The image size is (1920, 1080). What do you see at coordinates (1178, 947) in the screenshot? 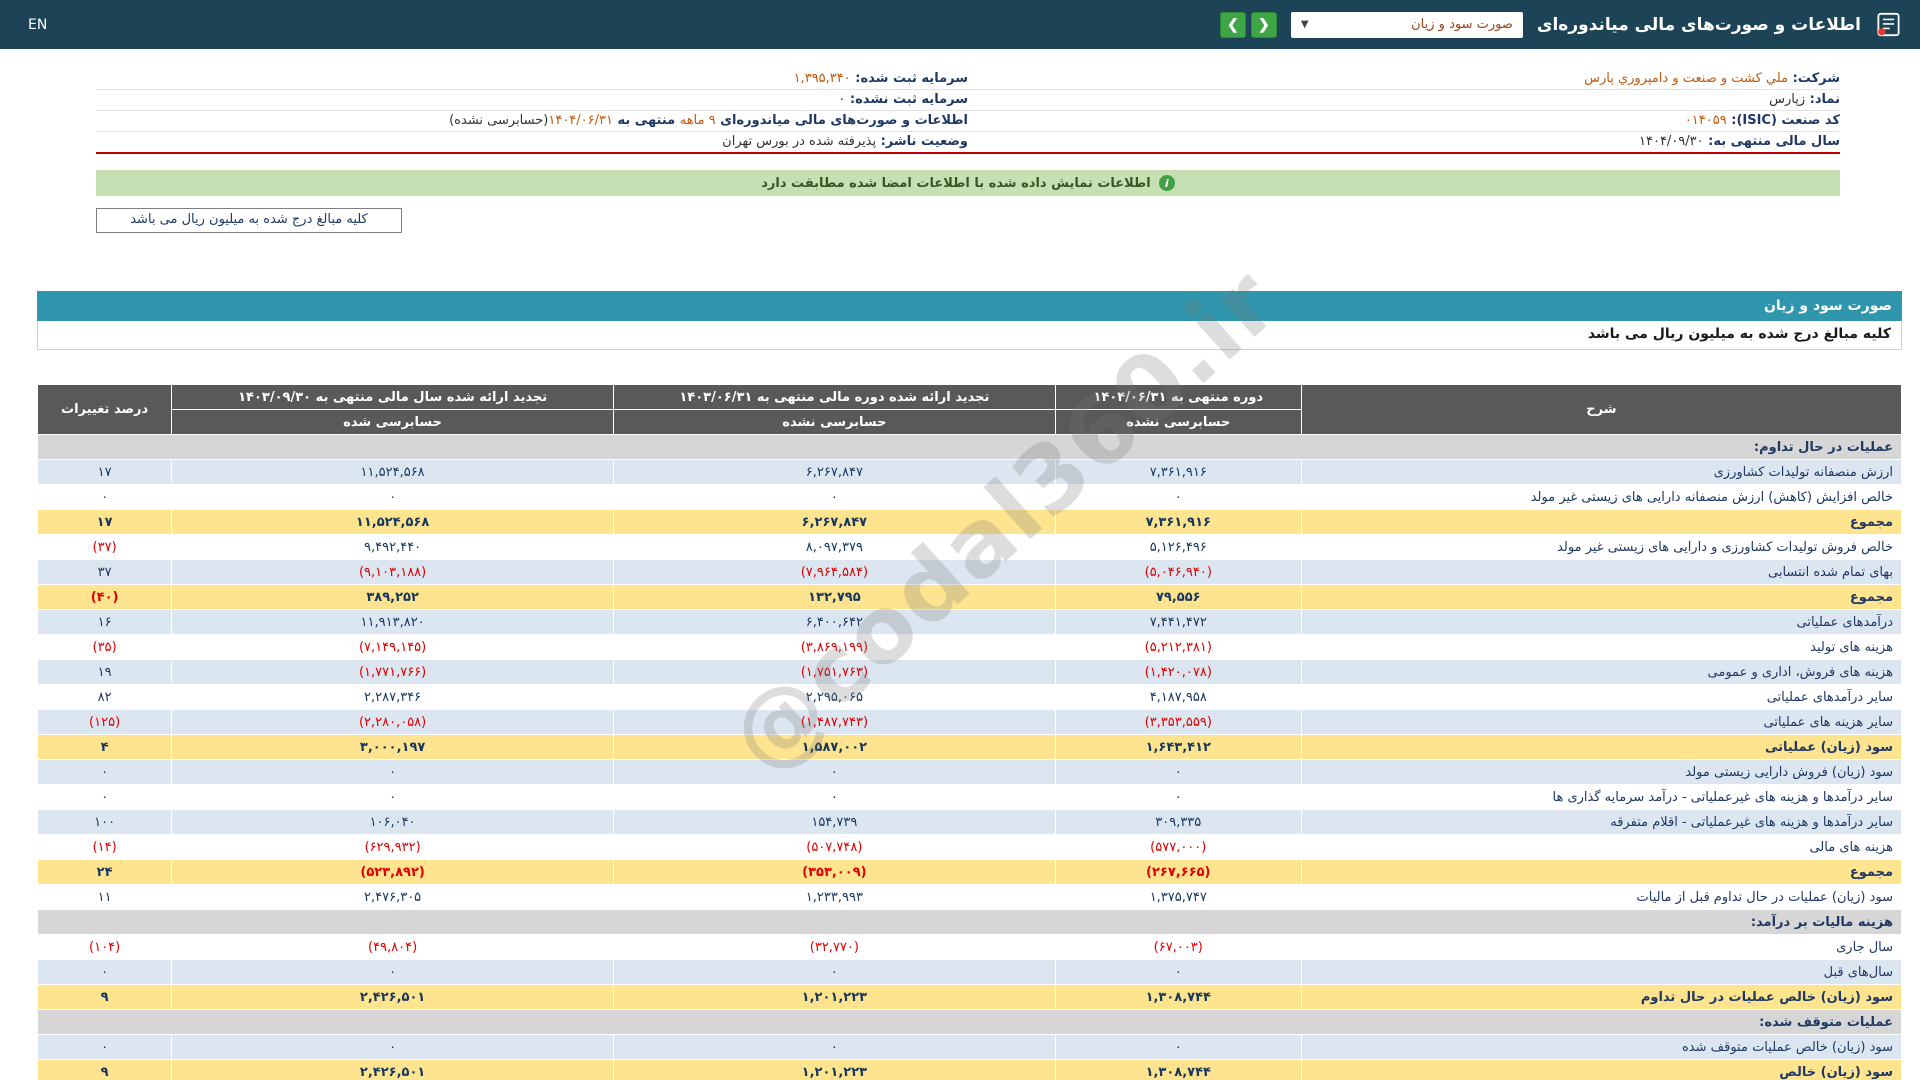
I see `value-current-period: (۶۷,۰۰۳)` at bounding box center [1178, 947].